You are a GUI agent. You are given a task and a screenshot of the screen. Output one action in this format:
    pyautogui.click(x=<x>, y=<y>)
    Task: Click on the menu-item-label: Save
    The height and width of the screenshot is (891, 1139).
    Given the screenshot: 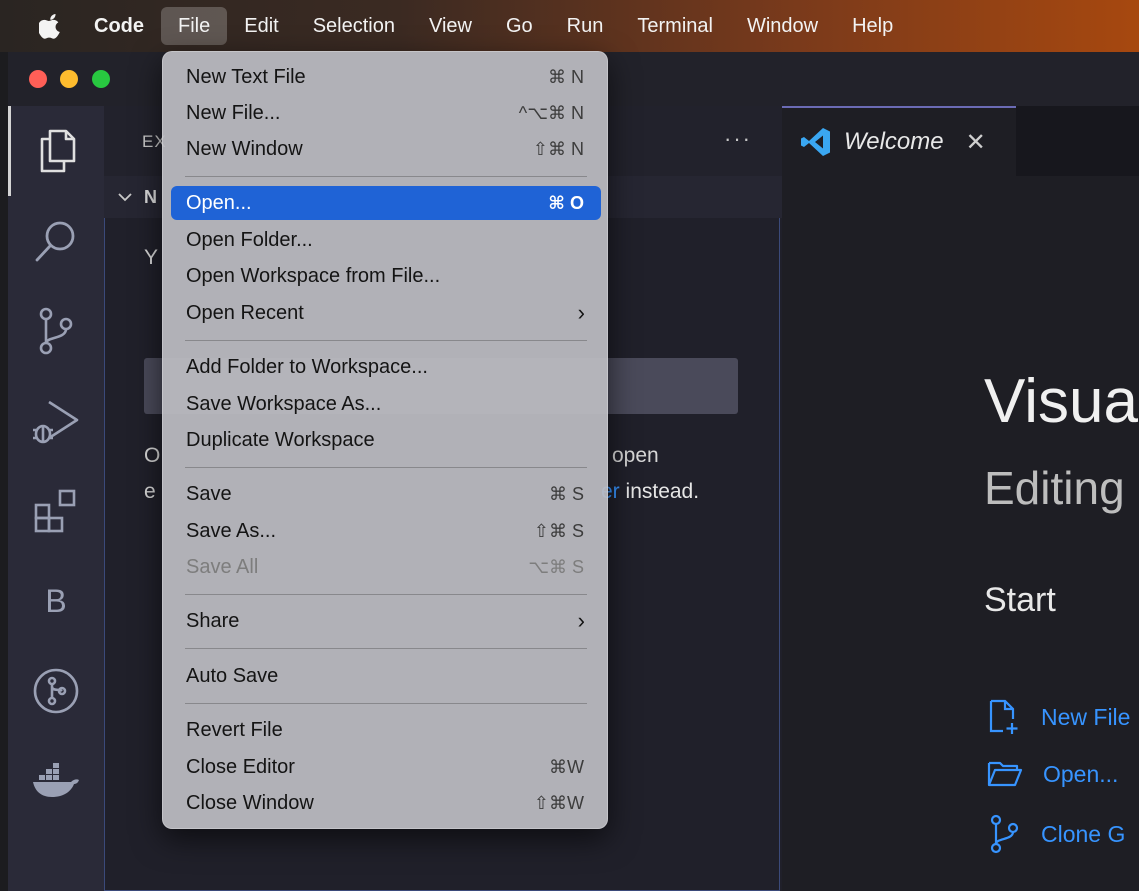 What is the action you would take?
    pyautogui.click(x=209, y=494)
    